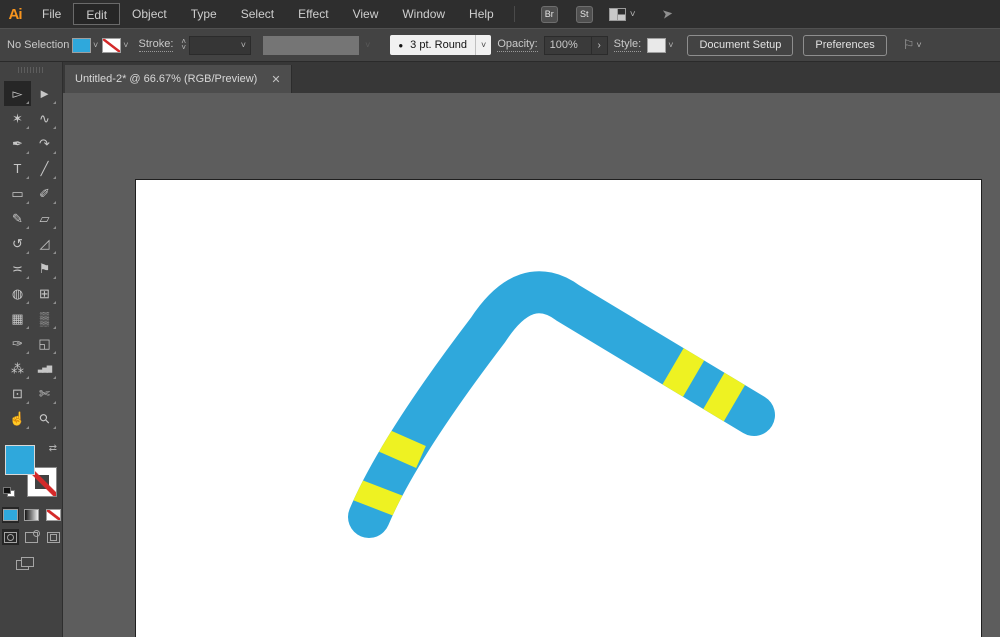 Image resolution: width=1000 pixels, height=637 pixels. What do you see at coordinates (17, 93) in the screenshot?
I see `tool-selection: ▻` at bounding box center [17, 93].